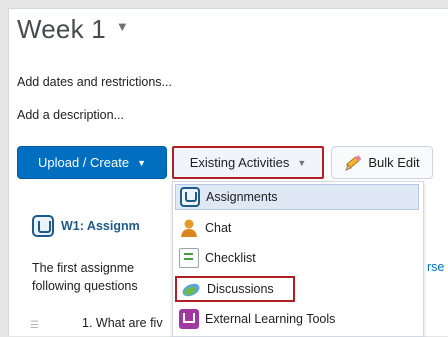  I want to click on menu-item-external-tools: External Learning Tools, so click(255, 319).